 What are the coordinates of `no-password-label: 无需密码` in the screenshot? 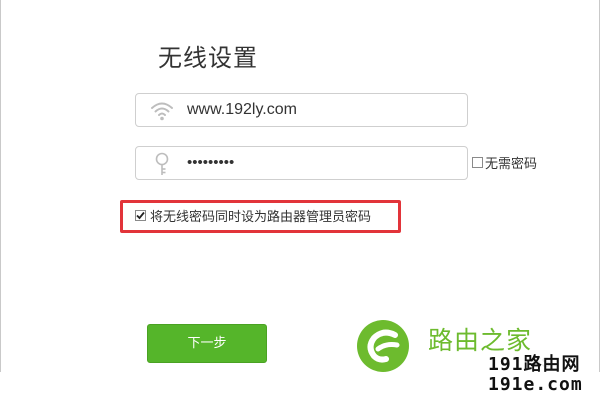 It's located at (511, 164).